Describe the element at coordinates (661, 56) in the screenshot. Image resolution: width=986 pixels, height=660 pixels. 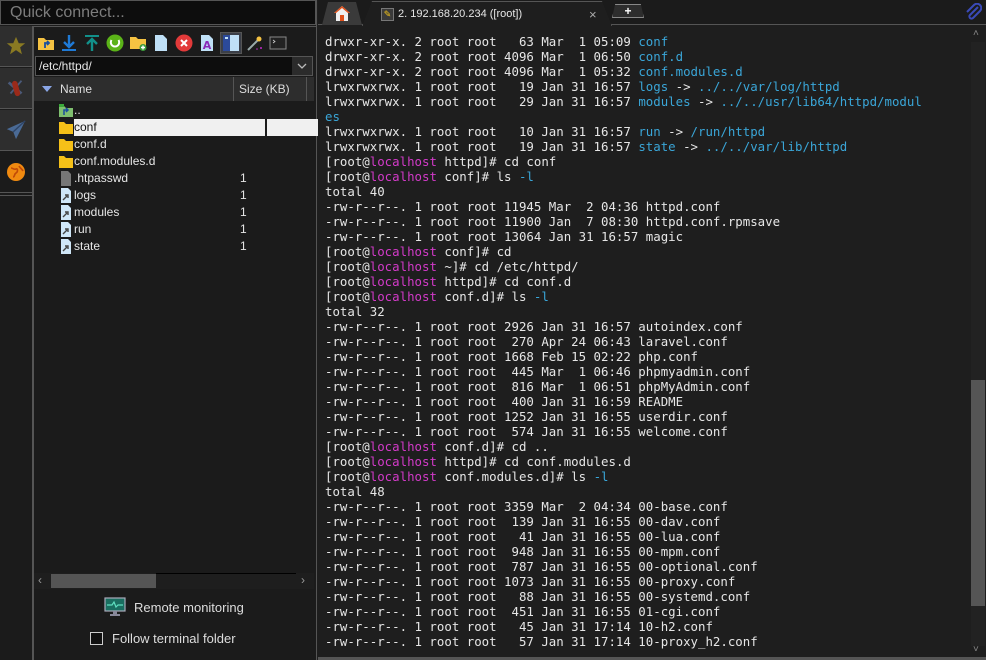
I see `terminal-link-text: conf.d` at that location.